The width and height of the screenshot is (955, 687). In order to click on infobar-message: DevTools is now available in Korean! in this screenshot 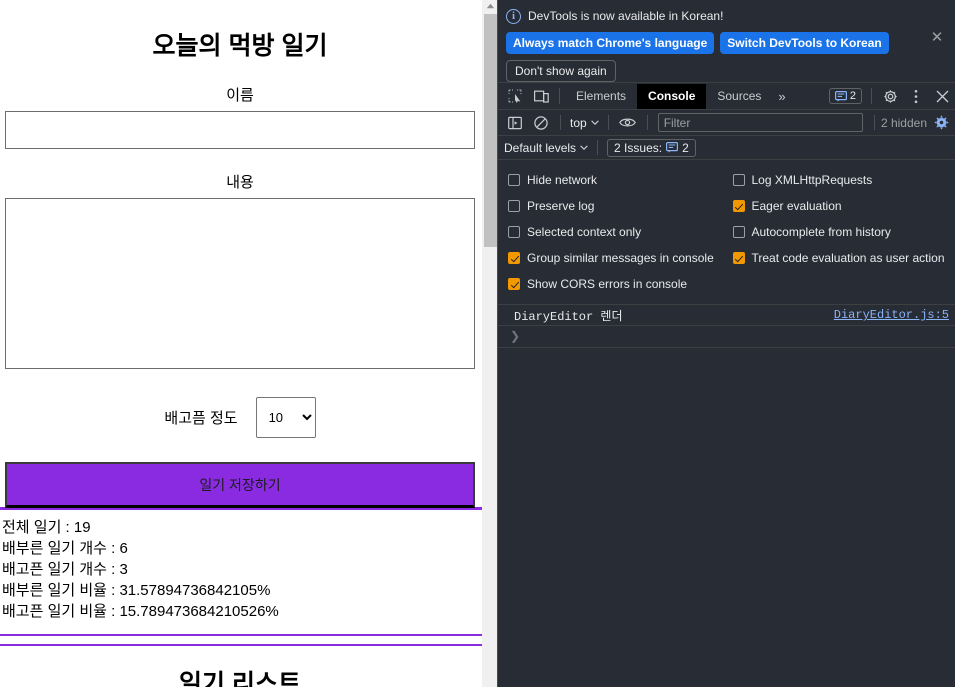, I will do `click(626, 16)`.